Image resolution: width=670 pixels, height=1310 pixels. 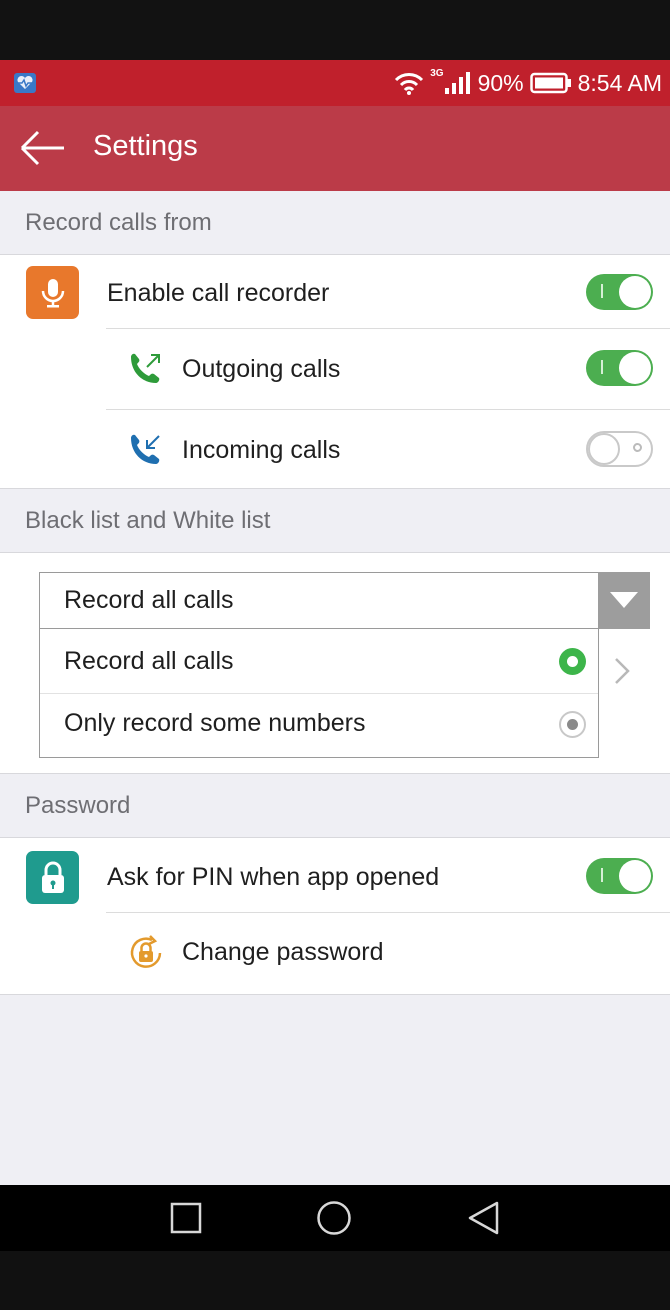 What do you see at coordinates (145, 146) in the screenshot?
I see `page-title: Settings` at bounding box center [145, 146].